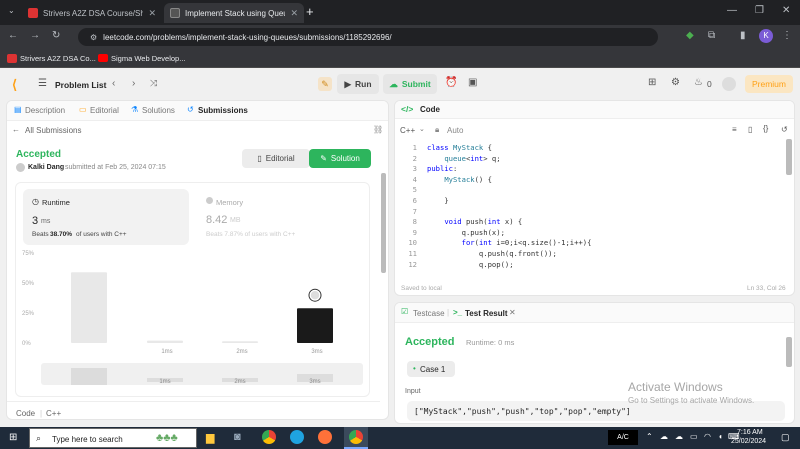 The height and width of the screenshot is (449, 800). Describe the element at coordinates (158, 110) in the screenshot. I see `tab-solutions: Solutions` at that location.